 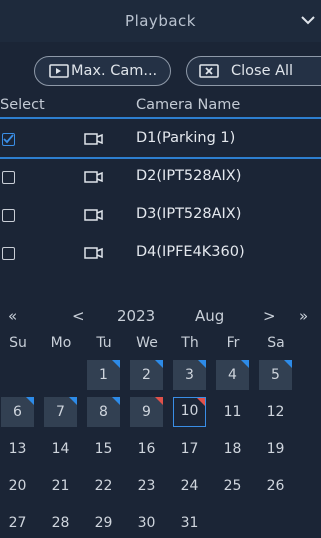 I want to click on calendar-day: 29, so click(x=103, y=523).